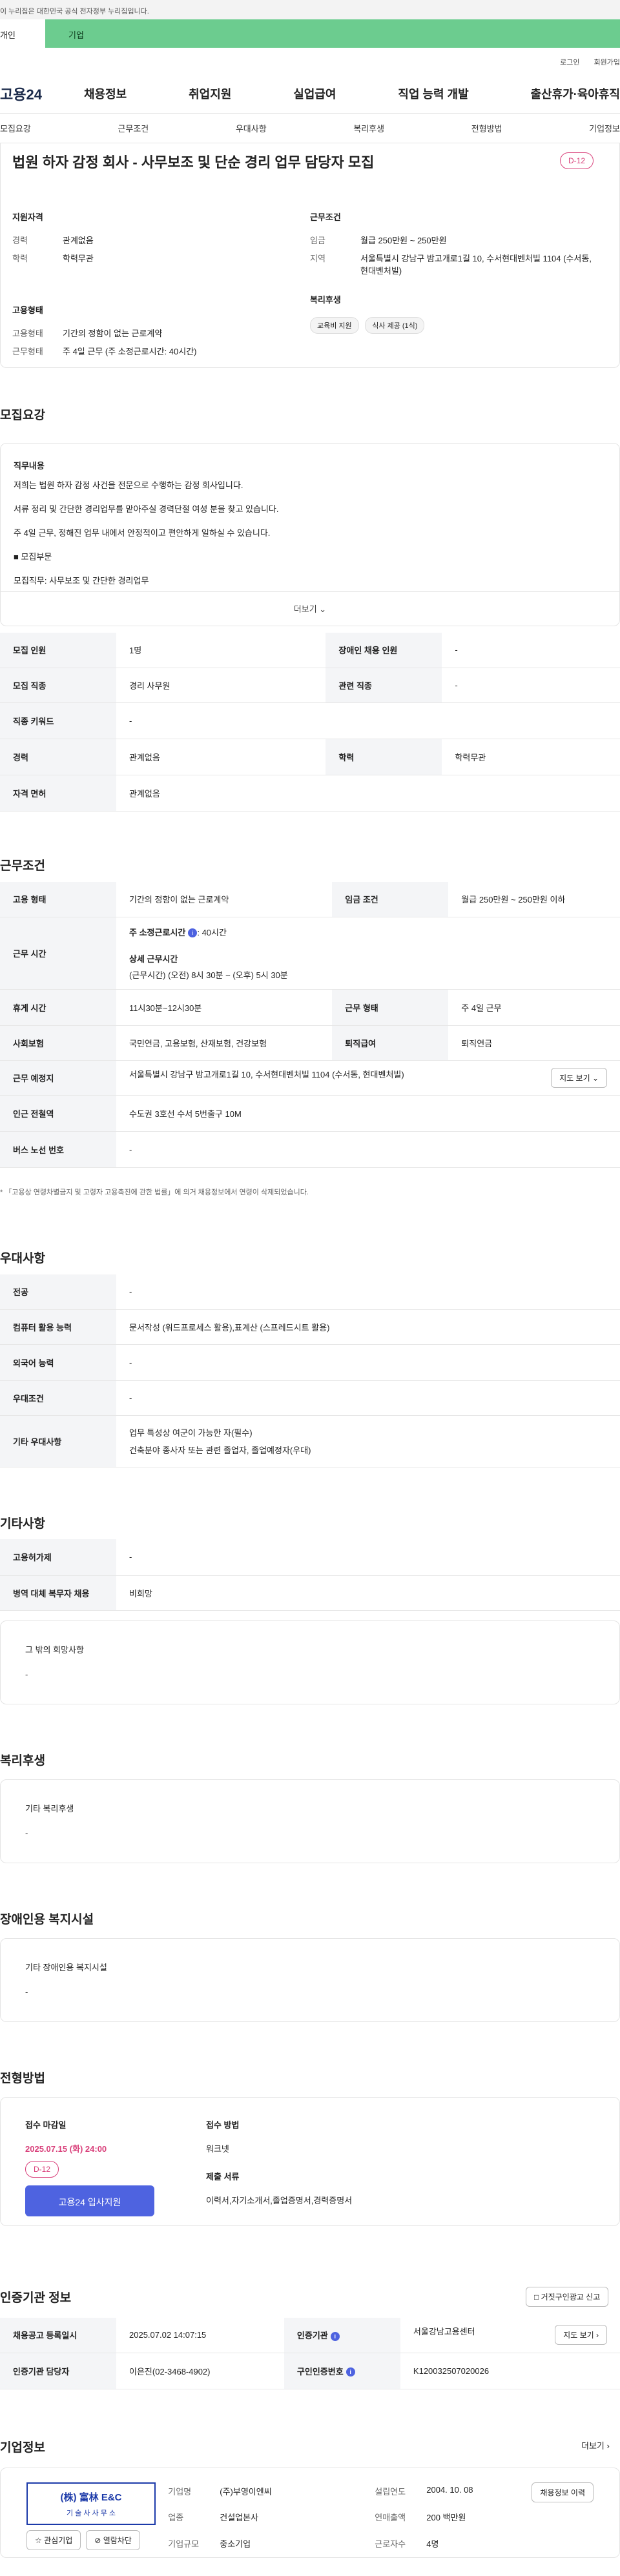 The height and width of the screenshot is (2576, 620). I want to click on apply-method-label: 접수 방법, so click(223, 2125).